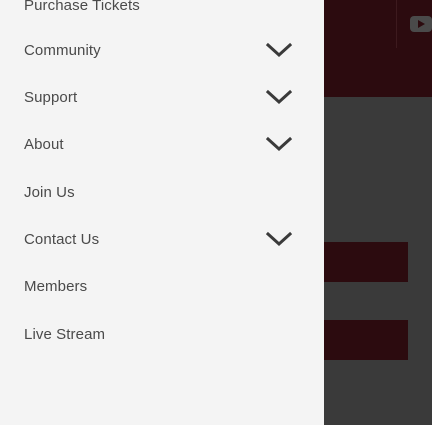 This screenshot has width=432, height=425. Describe the element at coordinates (65, 334) in the screenshot. I see `menu-item-label: Live Stream` at that location.